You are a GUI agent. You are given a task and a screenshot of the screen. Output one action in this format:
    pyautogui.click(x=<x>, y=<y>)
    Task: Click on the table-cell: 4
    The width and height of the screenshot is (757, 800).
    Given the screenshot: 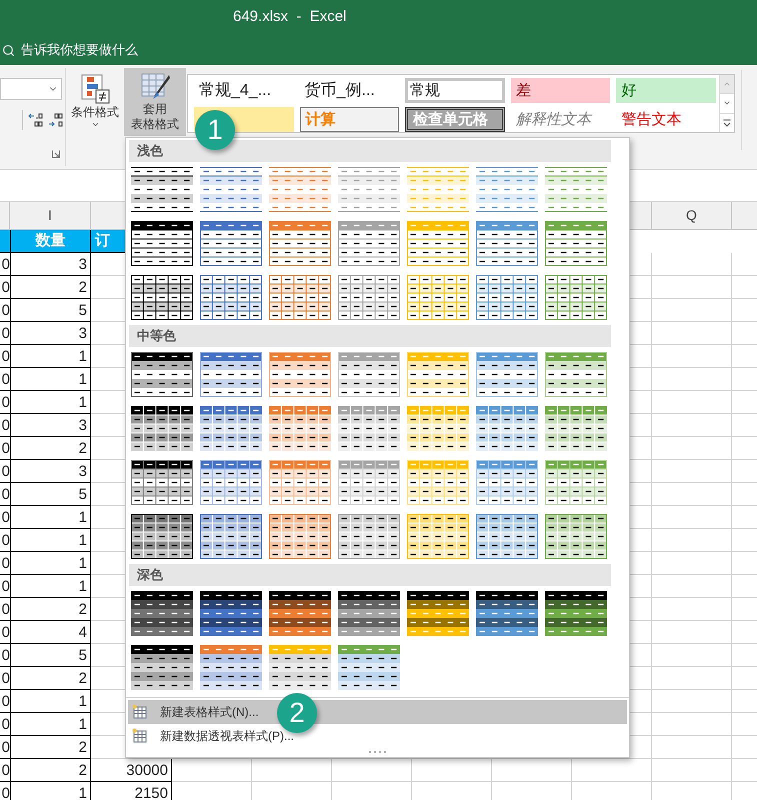 What is the action you would take?
    pyautogui.click(x=50, y=632)
    